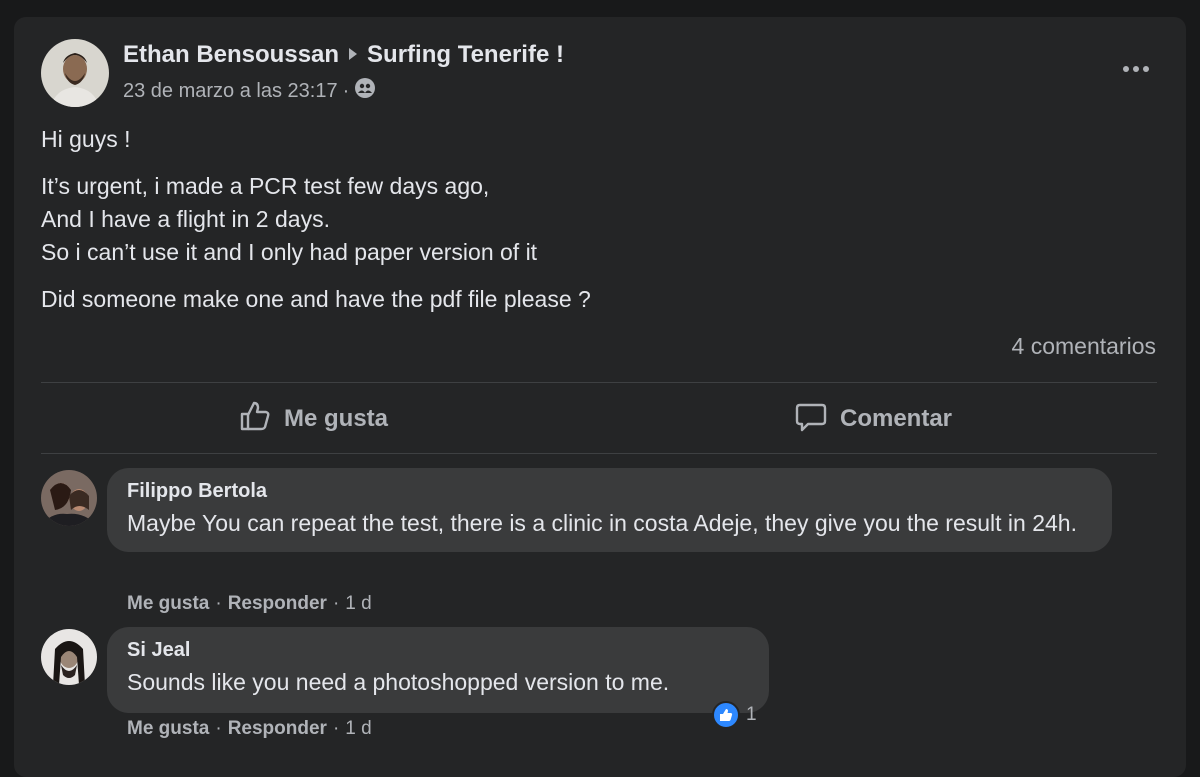  What do you see at coordinates (231, 55) in the screenshot?
I see `author-name: Ethan Bensoussan` at bounding box center [231, 55].